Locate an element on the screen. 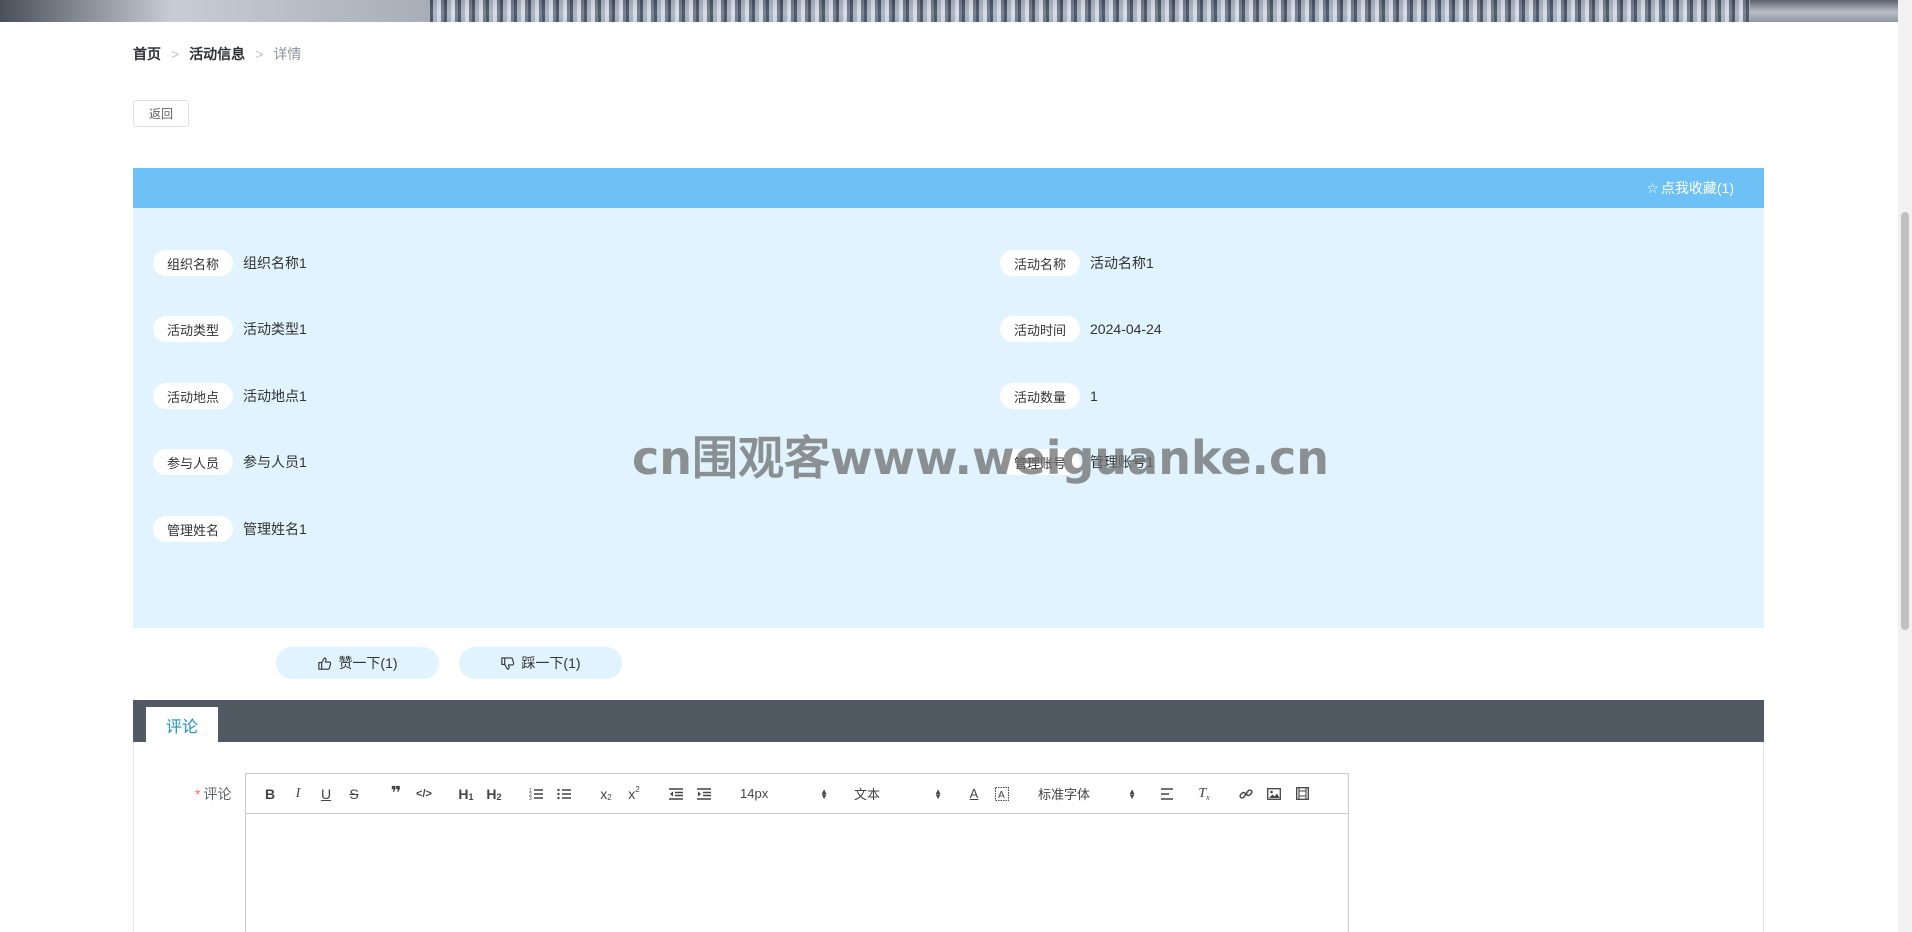 This screenshot has height=932, width=1912. bold-icon: B is located at coordinates (270, 794).